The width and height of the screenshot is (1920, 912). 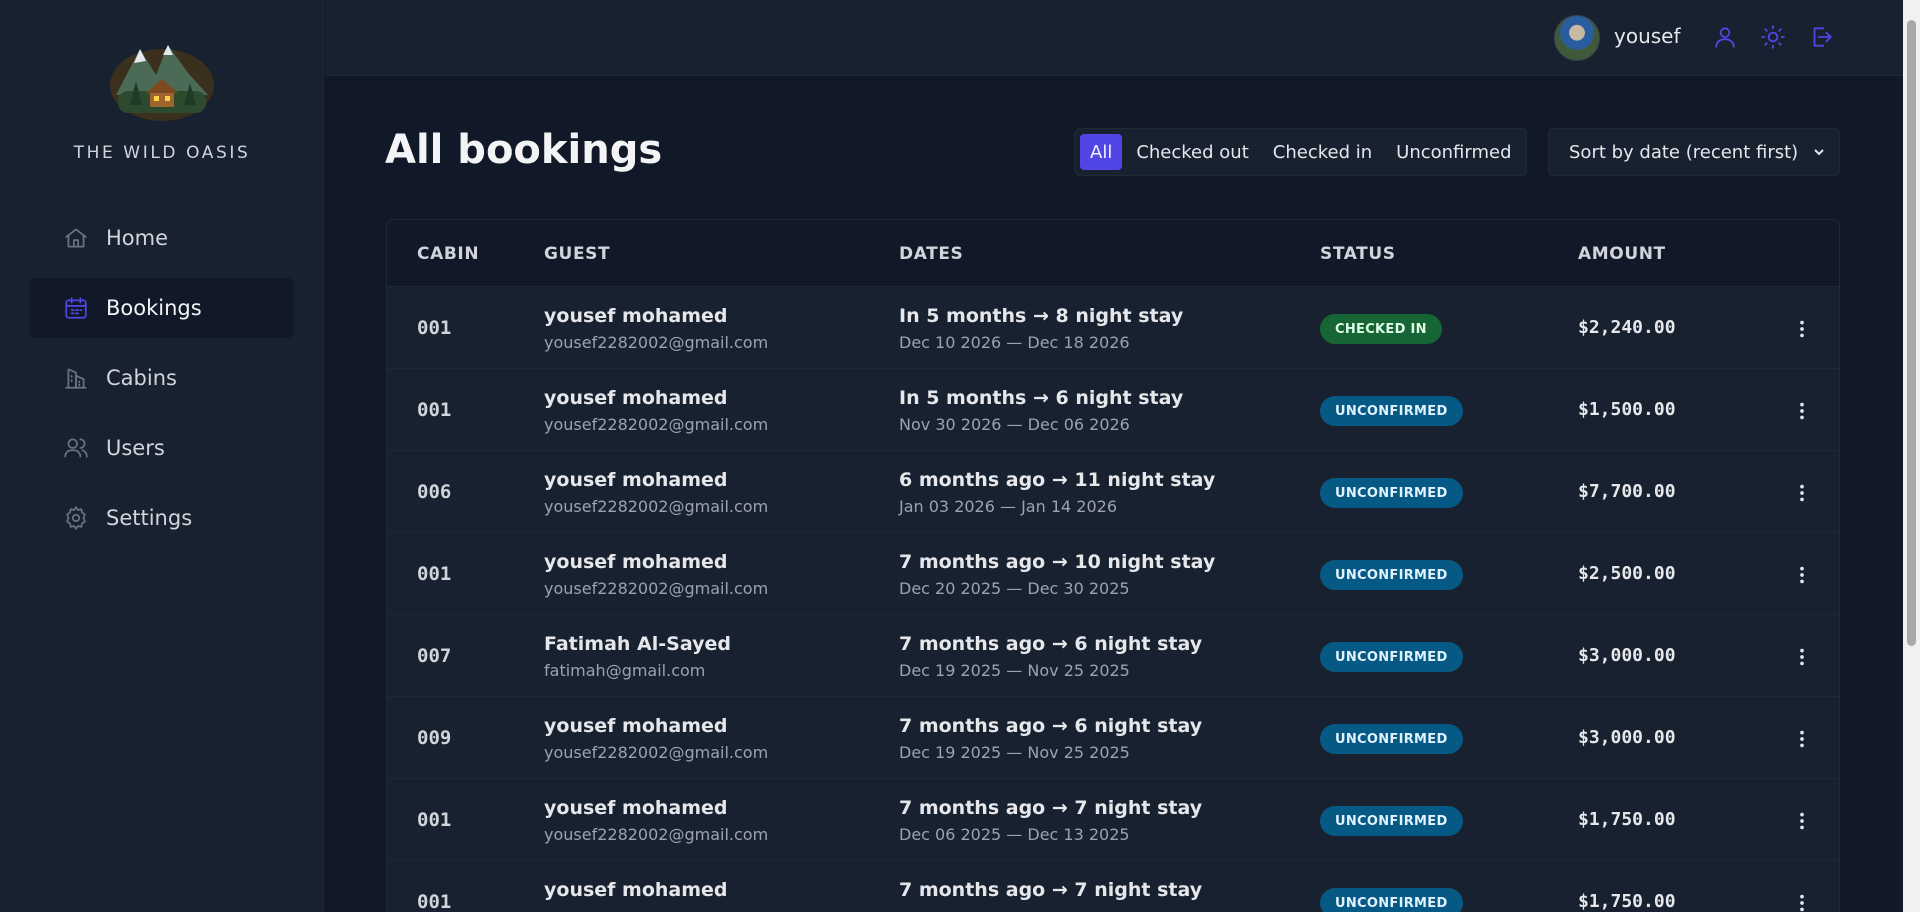 What do you see at coordinates (76, 238) in the screenshot?
I see `home-icon` at bounding box center [76, 238].